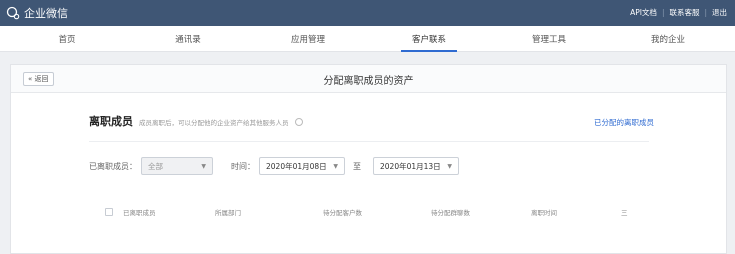 The width and height of the screenshot is (735, 254). I want to click on date-to-select: 2020年01月13日 ▼, so click(416, 166).